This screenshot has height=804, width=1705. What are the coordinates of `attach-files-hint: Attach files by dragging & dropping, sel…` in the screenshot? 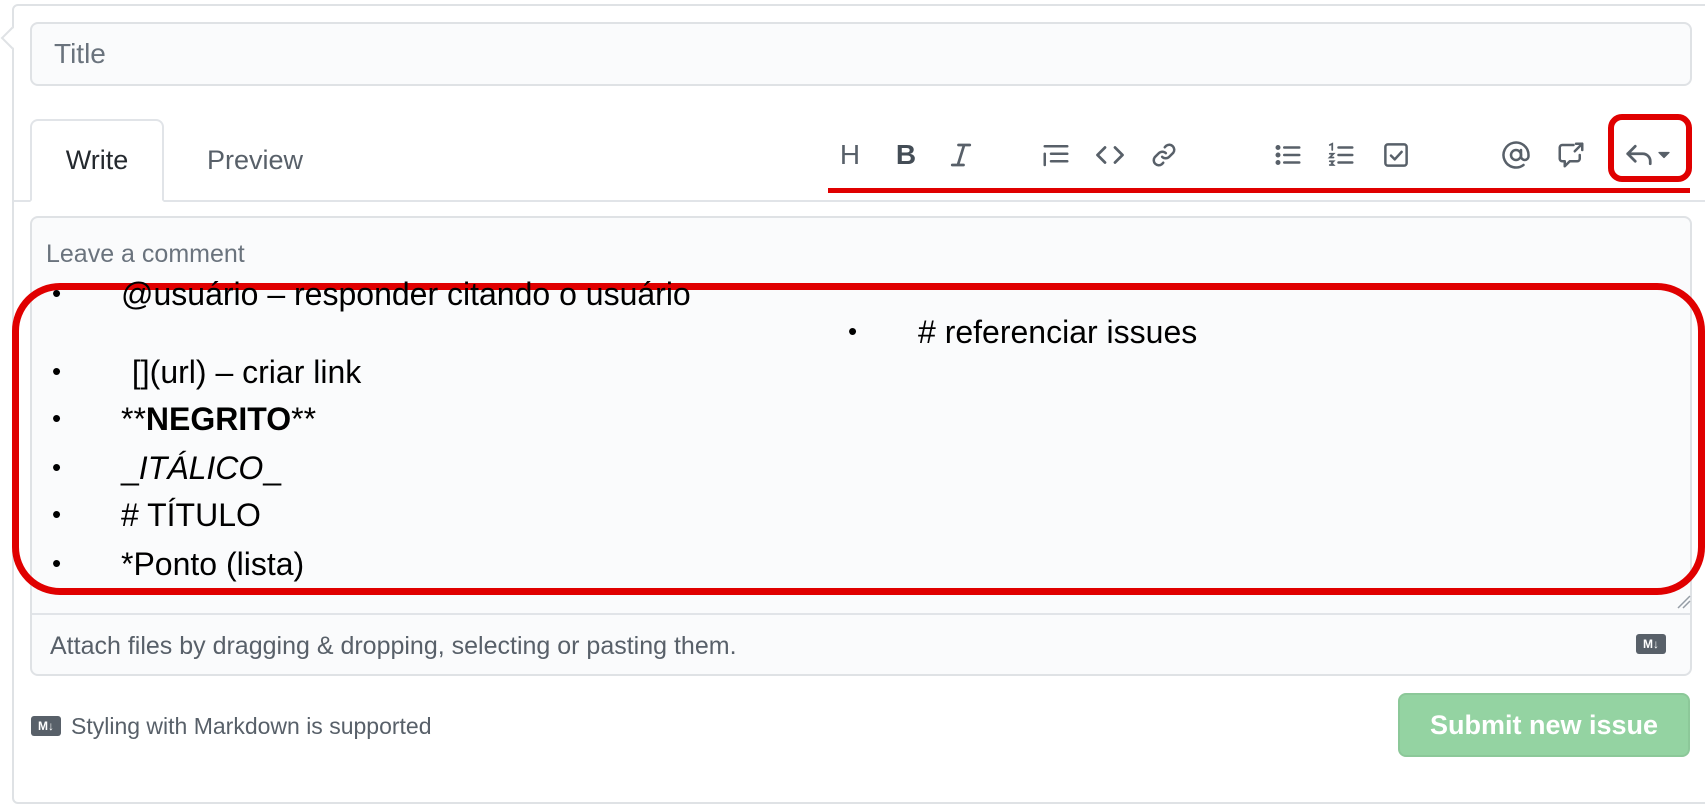 It's located at (393, 646).